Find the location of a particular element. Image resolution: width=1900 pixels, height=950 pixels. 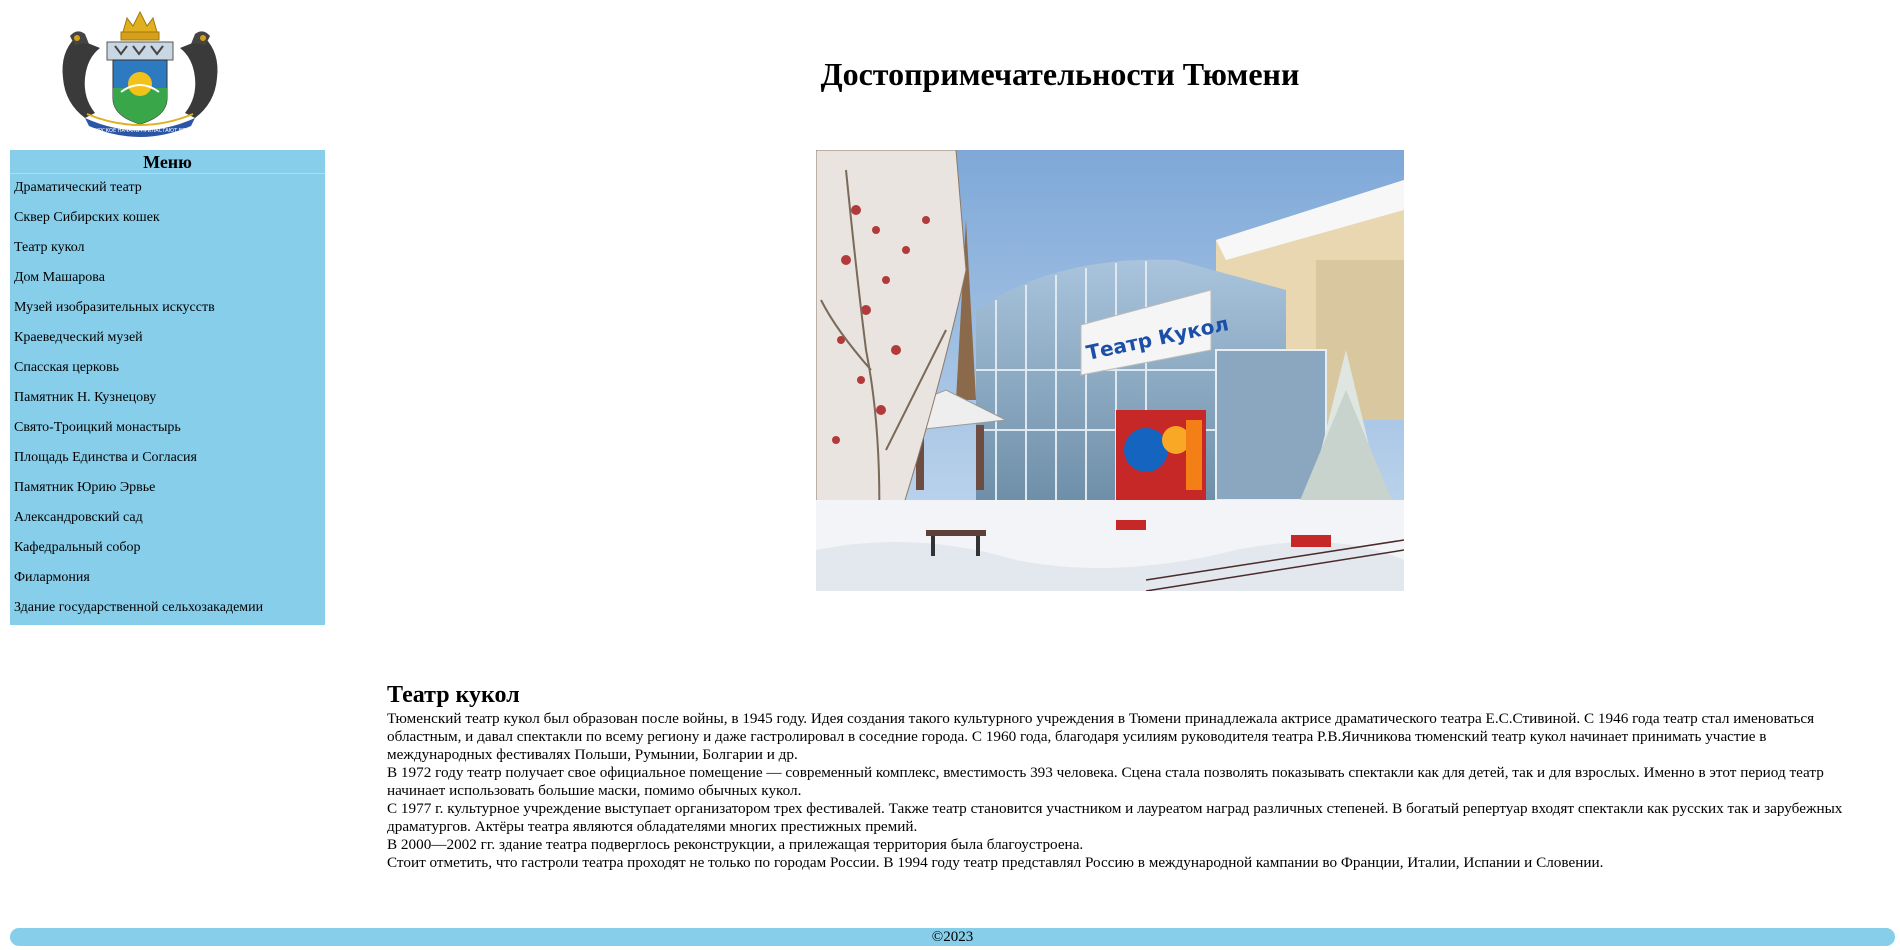

menu-item-ervie-monument: Памятник Юрию Эрвье is located at coordinates (167, 489).